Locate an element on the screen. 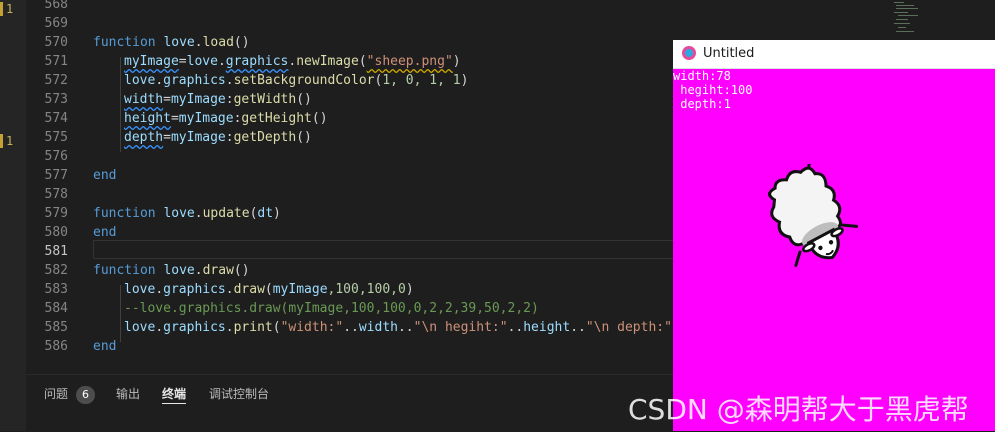  line-number: 570 is located at coordinates (56, 42).